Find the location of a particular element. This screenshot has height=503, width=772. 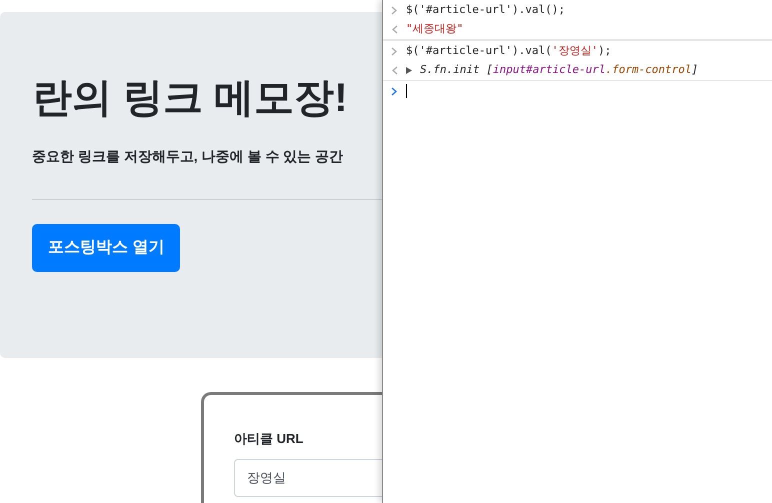

field-label: 아티클 URL is located at coordinates (269, 439).